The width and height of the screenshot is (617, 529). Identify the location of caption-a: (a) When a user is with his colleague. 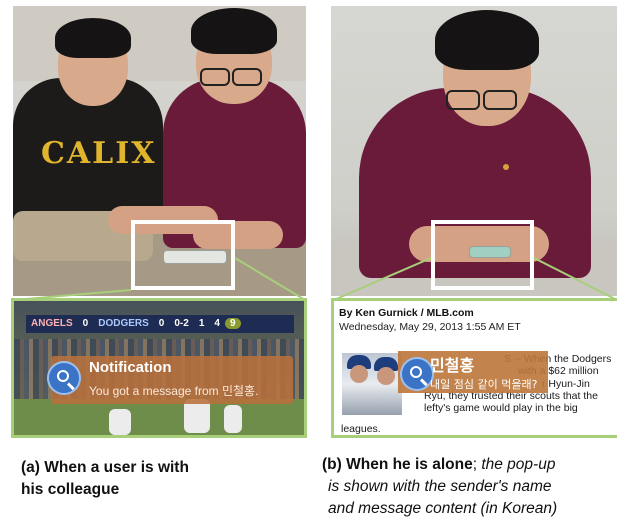
(105, 478).